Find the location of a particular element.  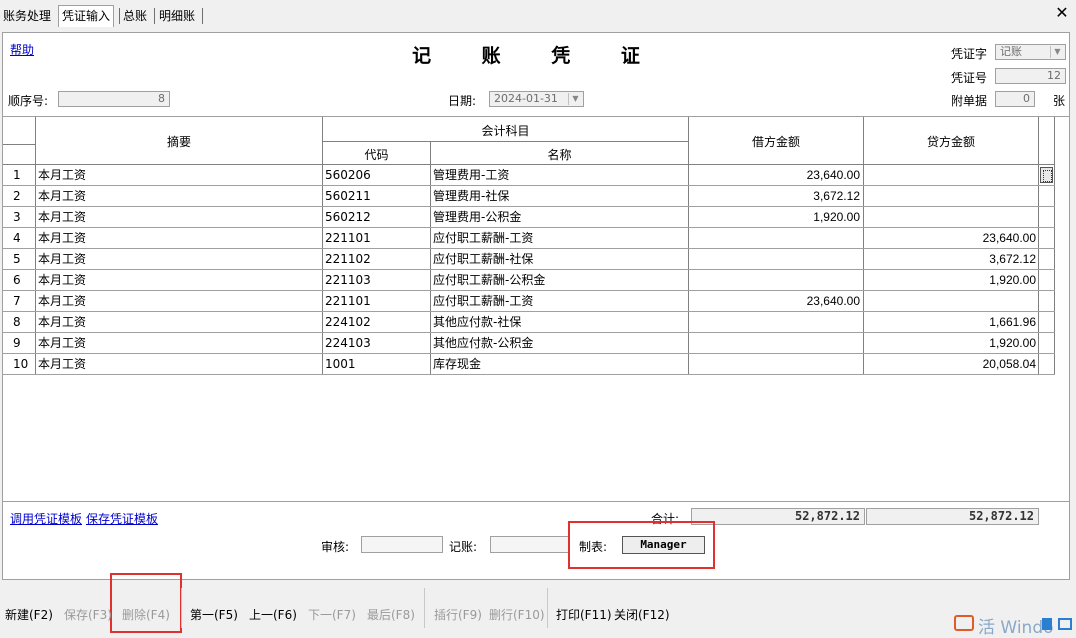

date-label: 日期: is located at coordinates (462, 101).